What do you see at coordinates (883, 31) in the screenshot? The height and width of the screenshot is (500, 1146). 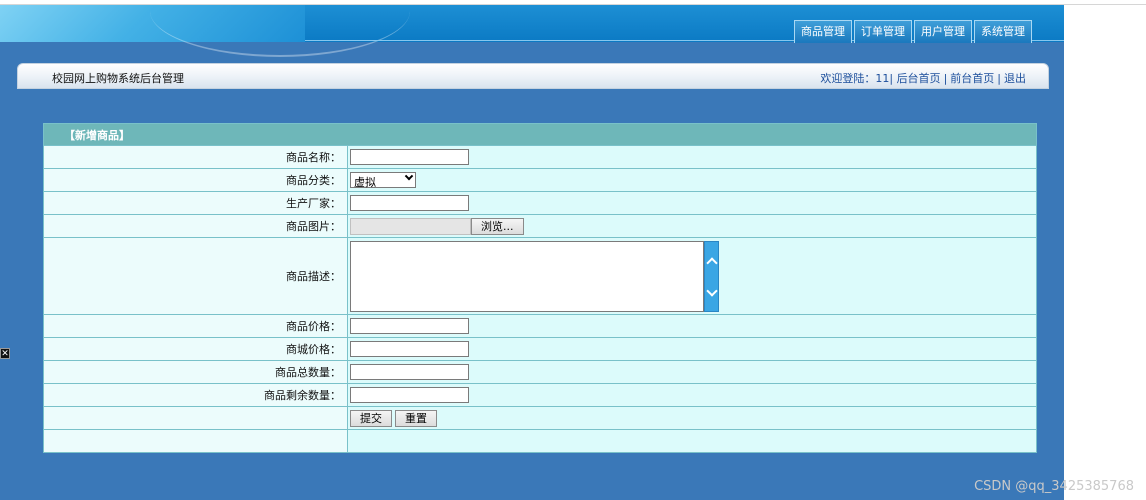 I see `tab-order-management: 订单管理` at bounding box center [883, 31].